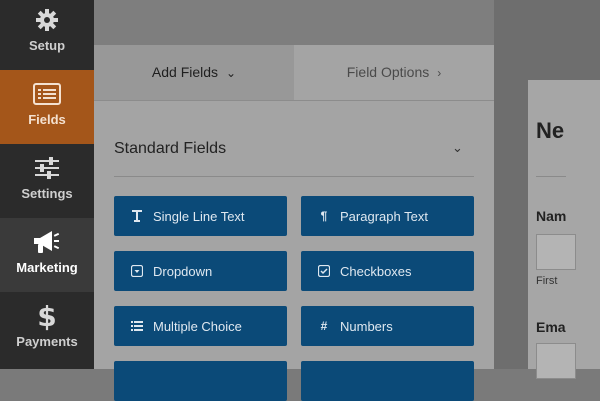  Describe the element at coordinates (137, 271) in the screenshot. I see `dropdown-icon` at that location.